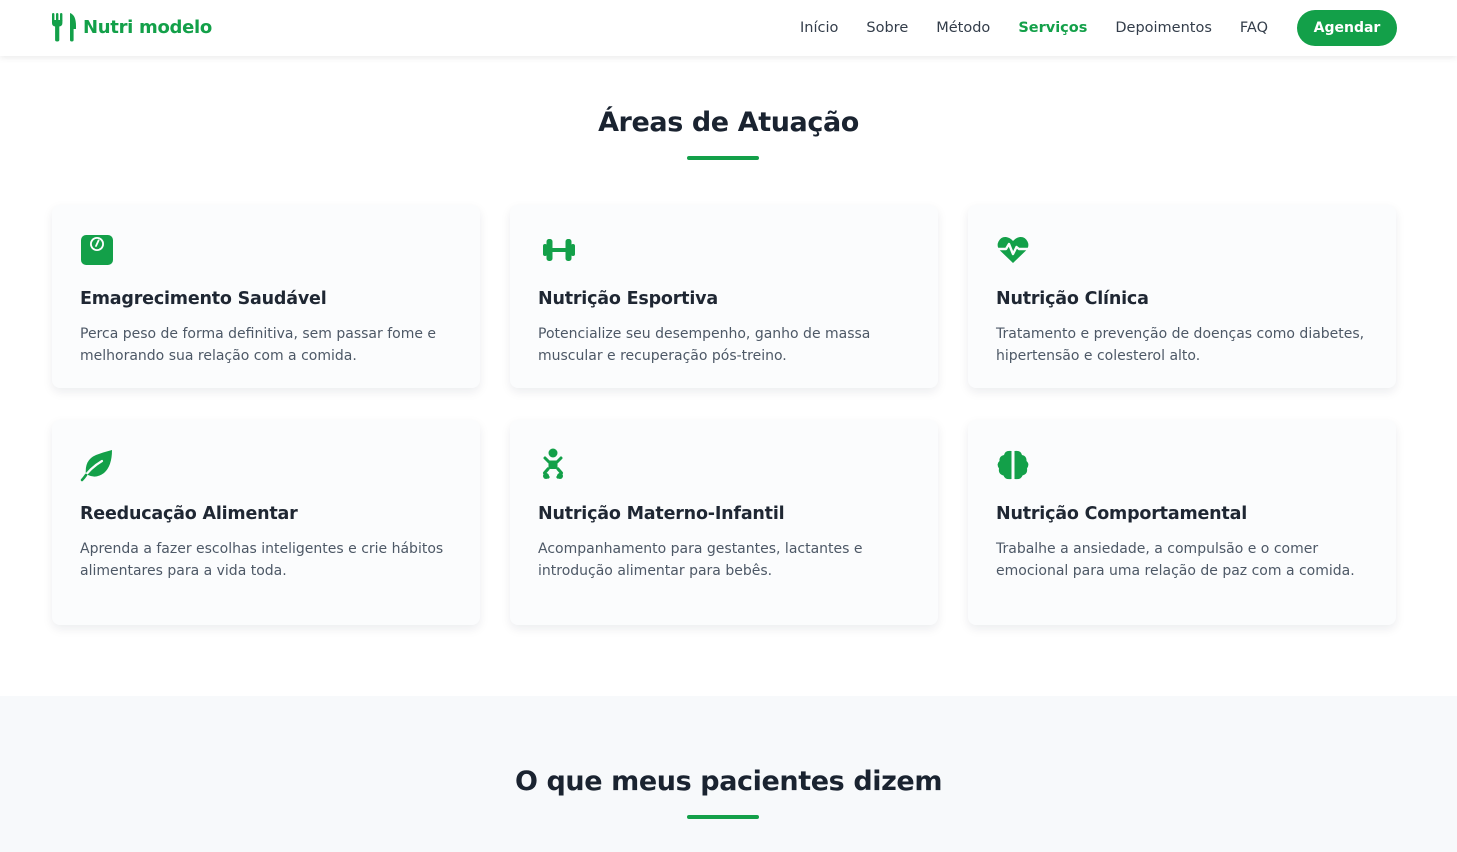 This screenshot has width=1457, height=852. What do you see at coordinates (189, 514) in the screenshot?
I see `card-title: Reeducação Alimentar` at bounding box center [189, 514].